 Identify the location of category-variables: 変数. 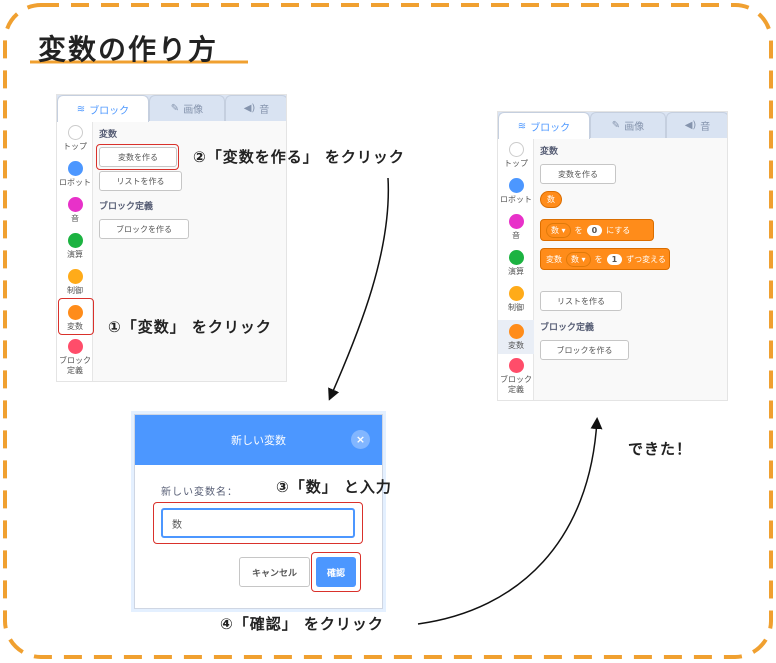
(516, 337).